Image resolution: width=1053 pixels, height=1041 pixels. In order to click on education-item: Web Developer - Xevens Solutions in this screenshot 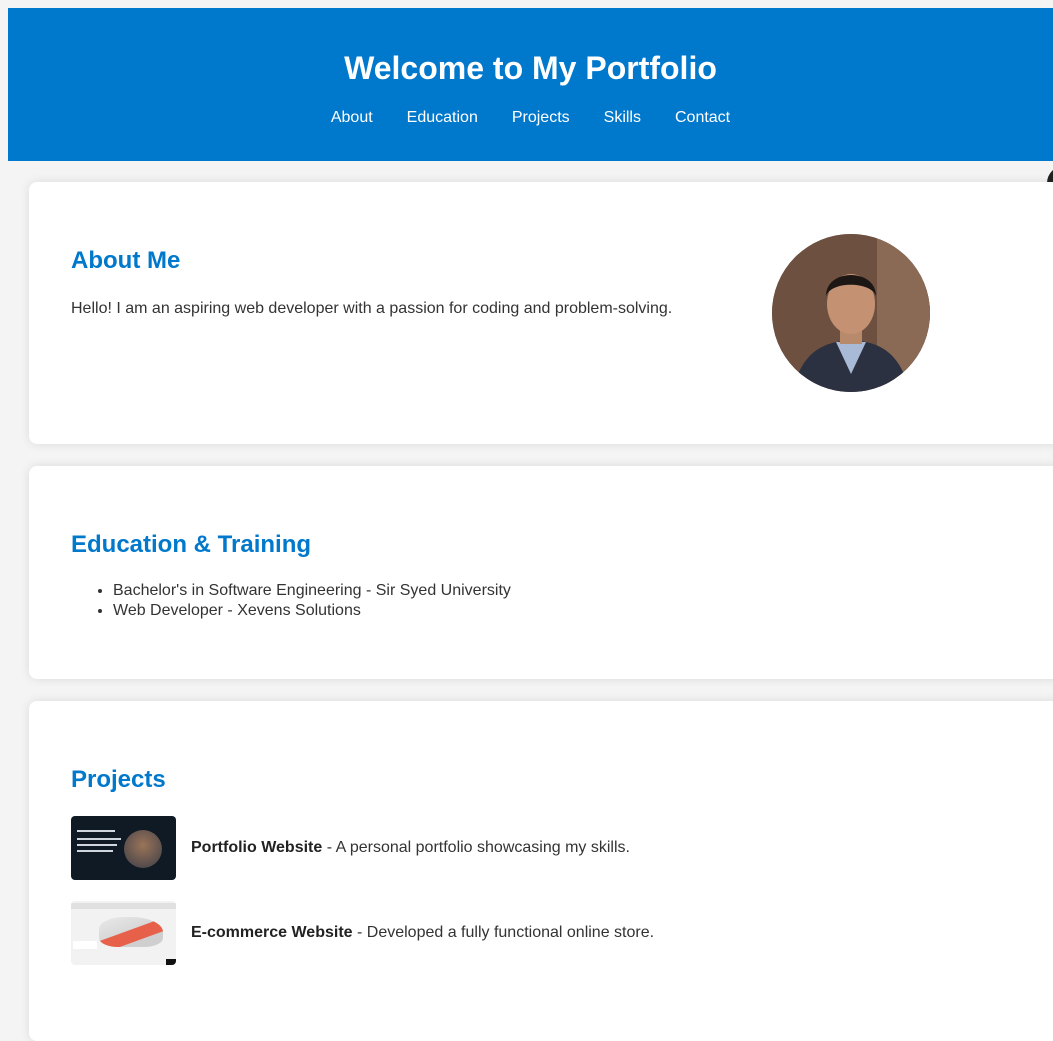, I will do `click(312, 611)`.